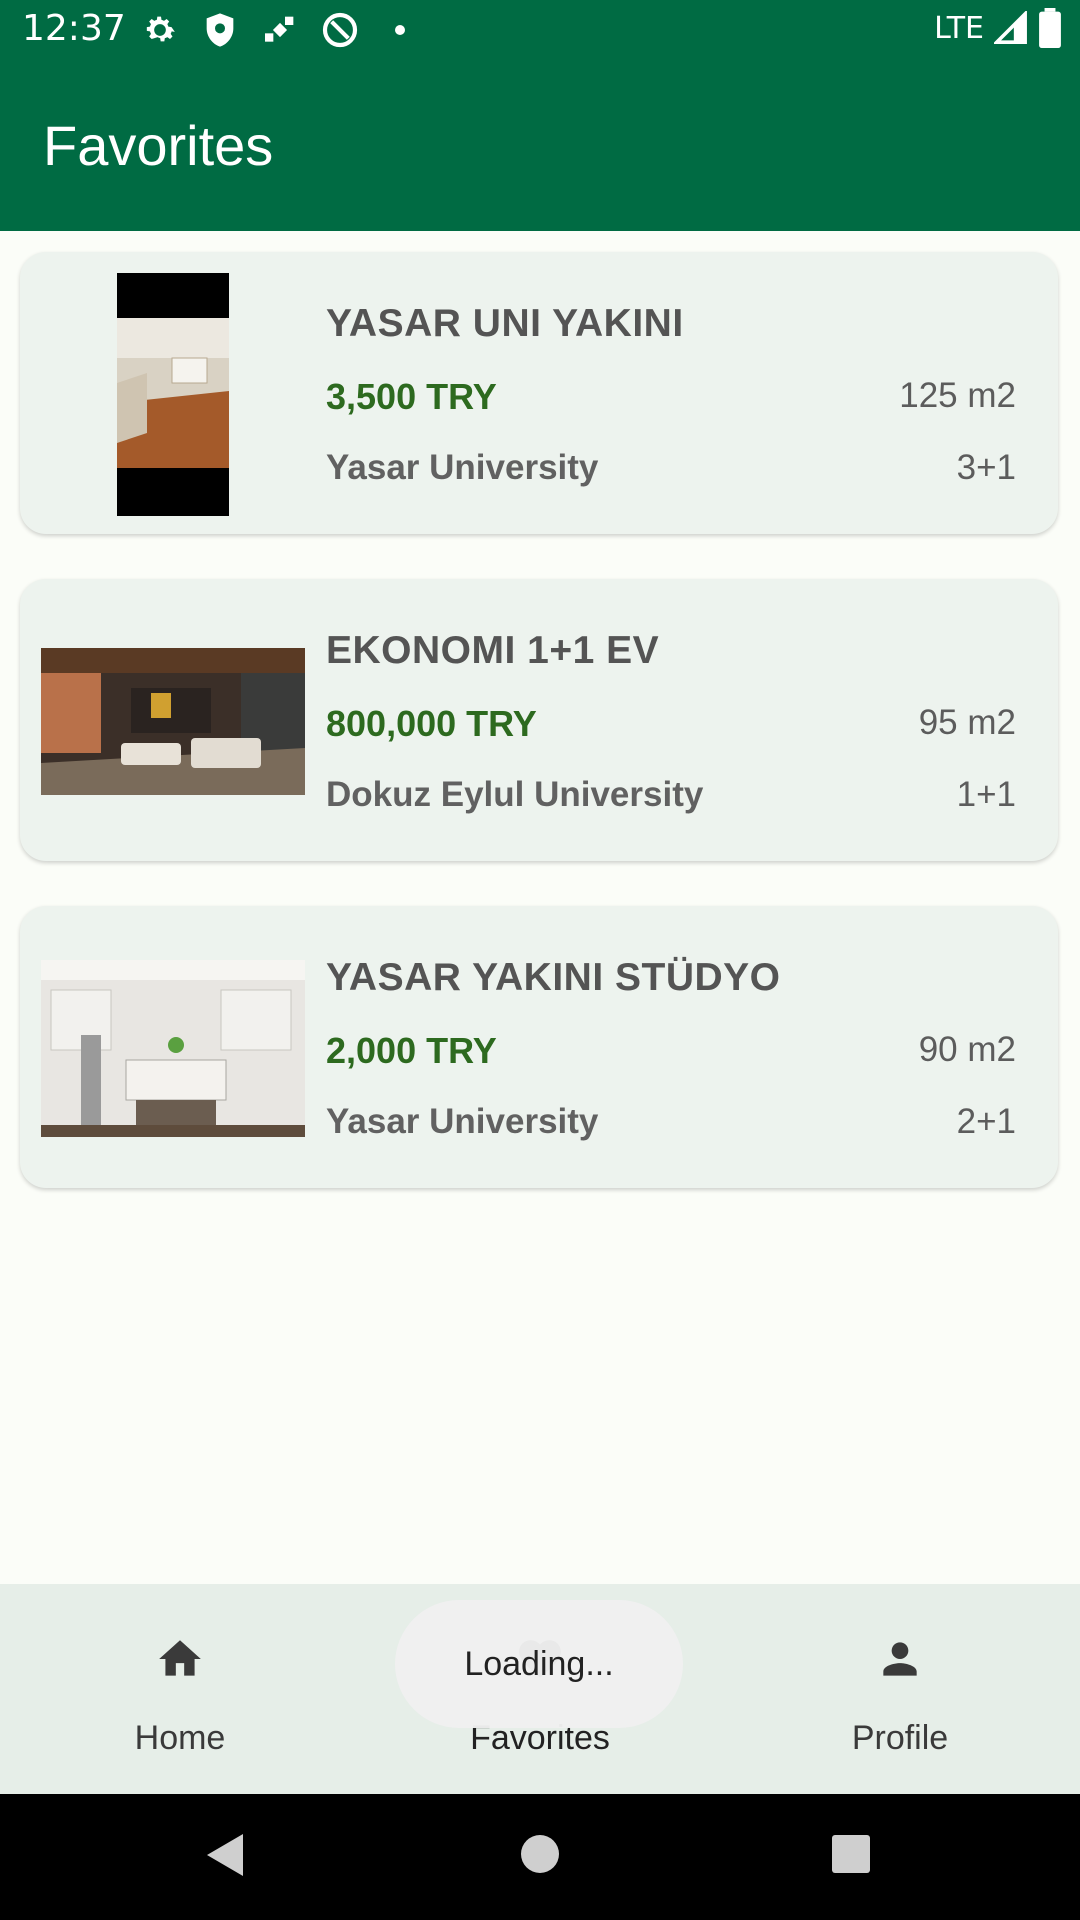  I want to click on nav-item-home: Home, so click(180, 1689).